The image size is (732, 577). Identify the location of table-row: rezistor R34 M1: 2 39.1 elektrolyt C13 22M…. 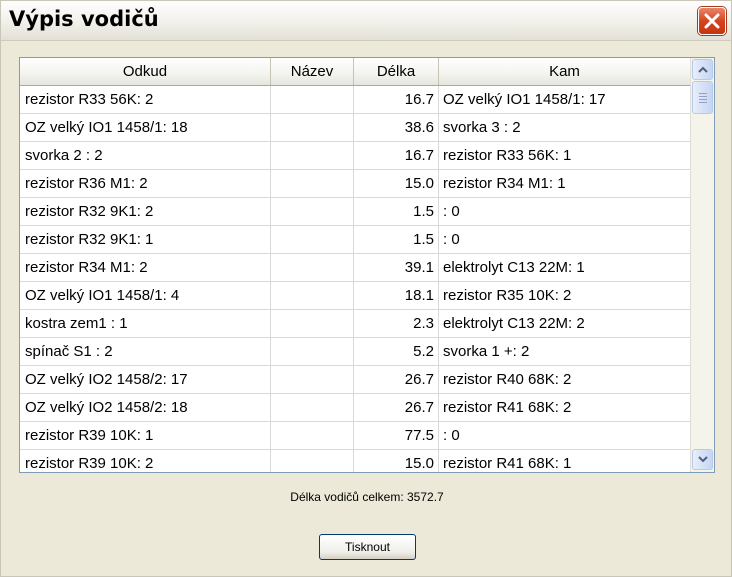
(355, 268).